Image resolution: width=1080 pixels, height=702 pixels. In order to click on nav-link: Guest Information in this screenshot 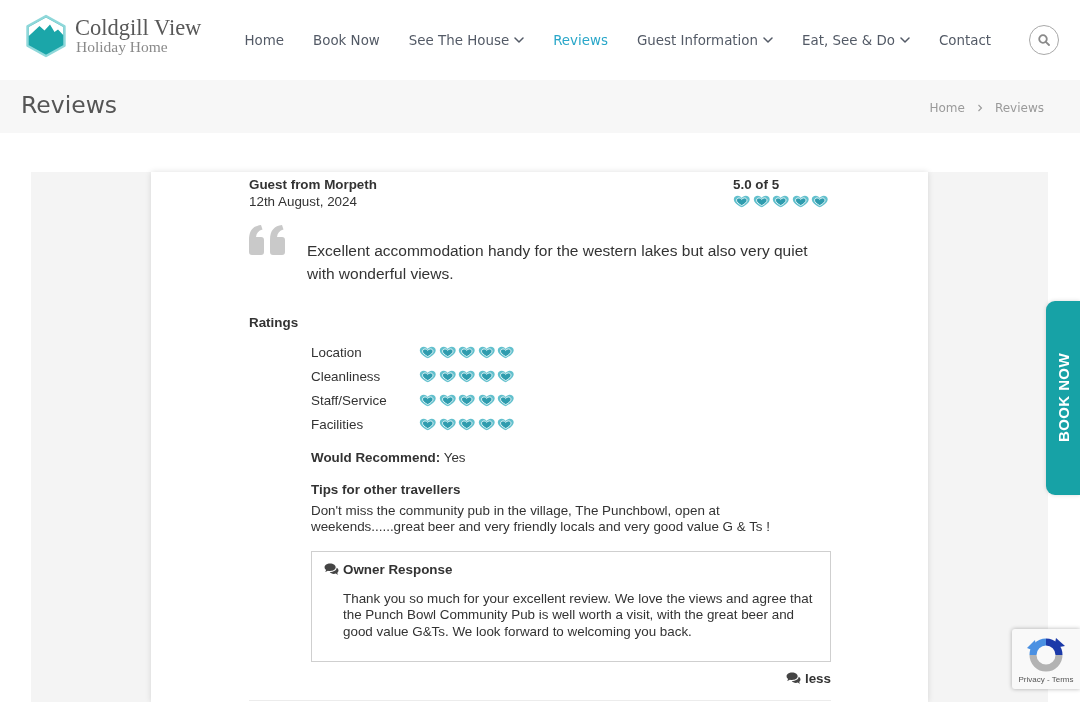, I will do `click(704, 40)`.